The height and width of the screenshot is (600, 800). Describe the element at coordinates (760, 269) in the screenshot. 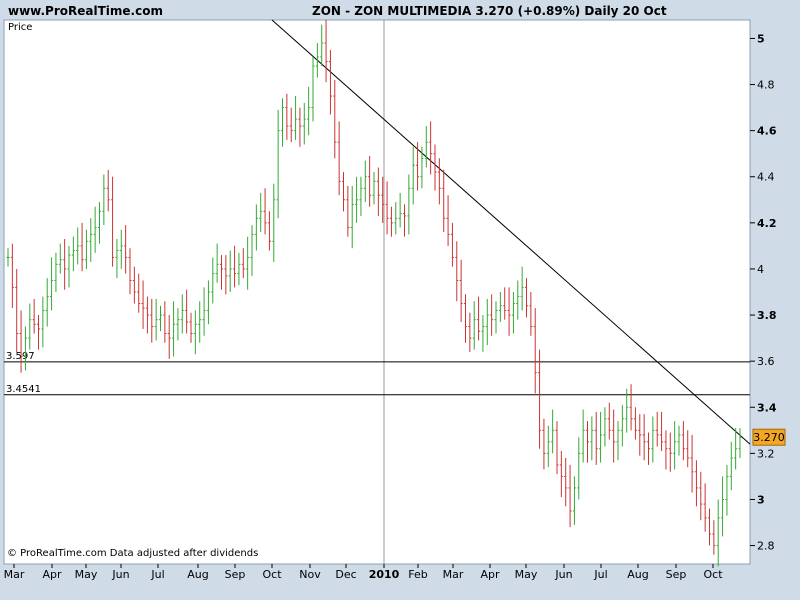

I see `y-tick-label: 4` at that location.